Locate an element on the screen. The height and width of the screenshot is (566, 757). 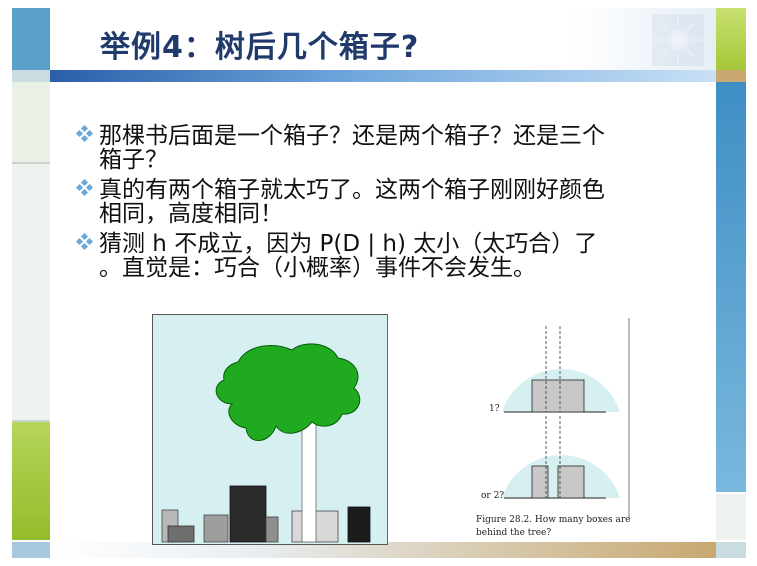
left-frame-block-green is located at coordinates (31, 481).